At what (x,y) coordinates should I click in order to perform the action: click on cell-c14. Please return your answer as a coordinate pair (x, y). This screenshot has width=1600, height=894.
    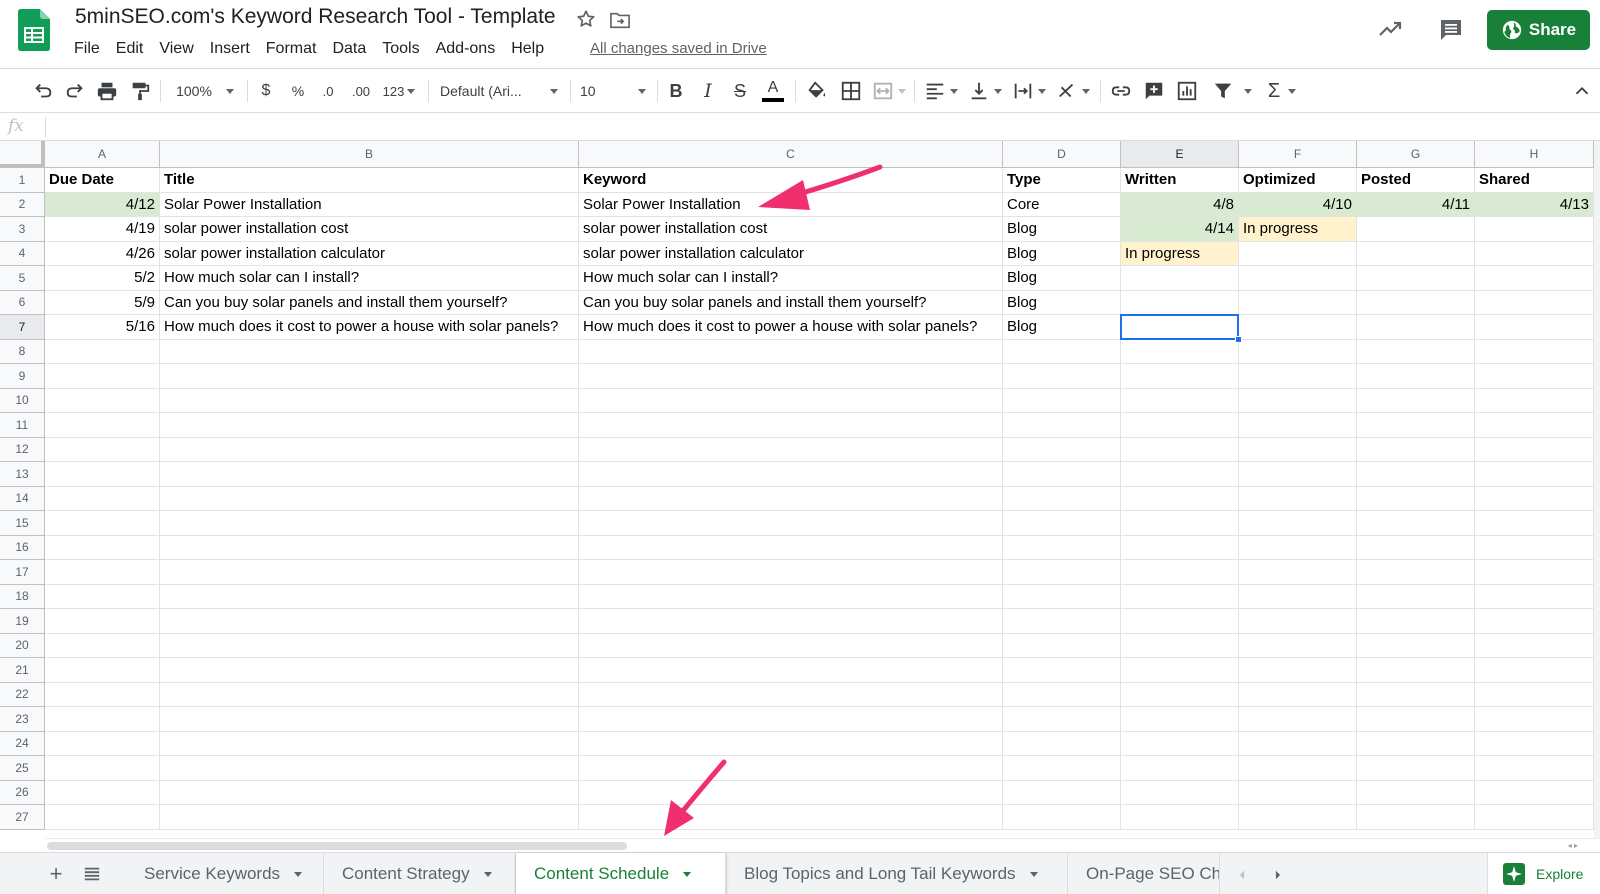
    Looking at the image, I should click on (791, 498).